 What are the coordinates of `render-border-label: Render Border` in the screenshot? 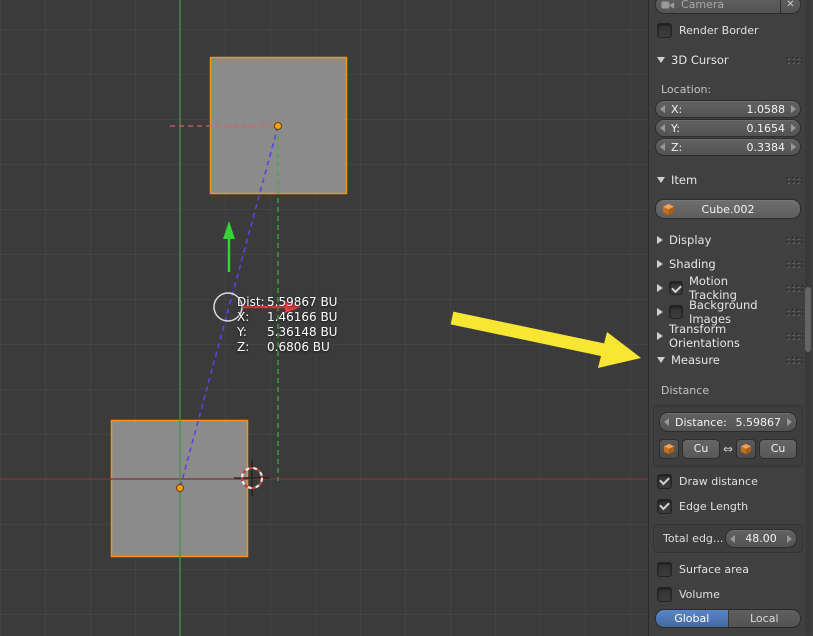 It's located at (719, 30).